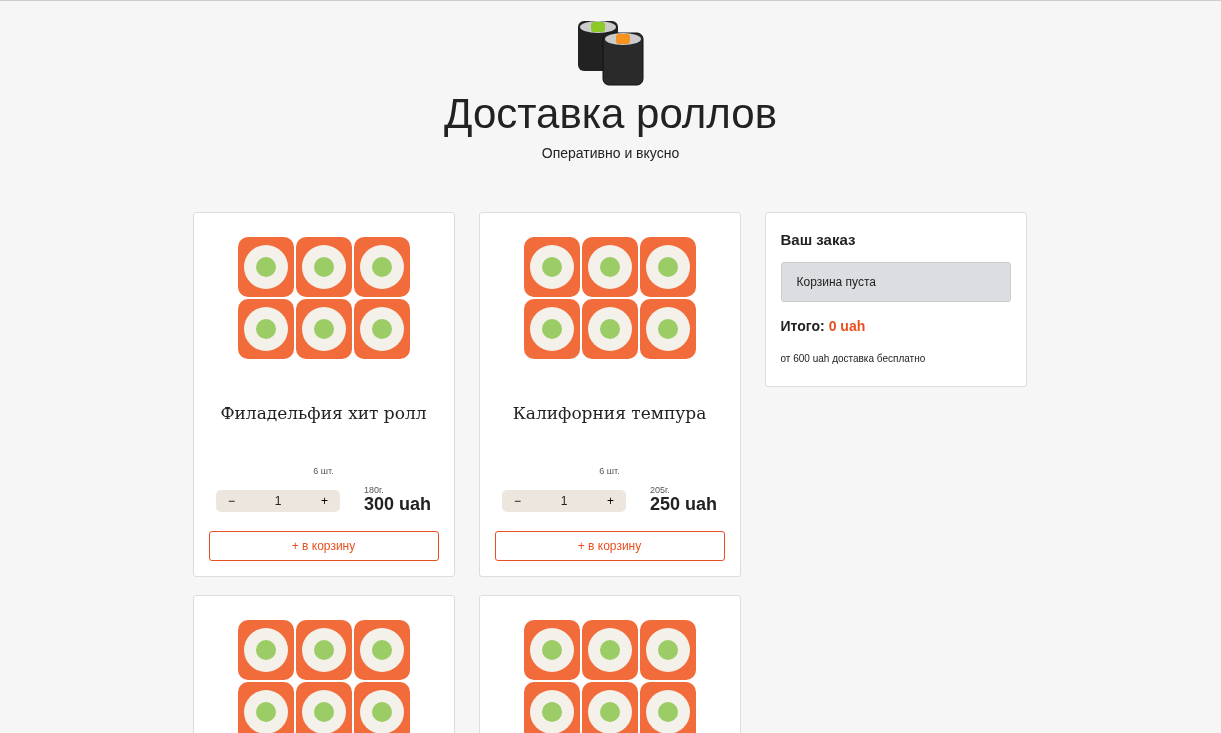 This screenshot has width=1221, height=733. Describe the element at coordinates (847, 326) in the screenshot. I see `total-value: 0 uah` at that location.